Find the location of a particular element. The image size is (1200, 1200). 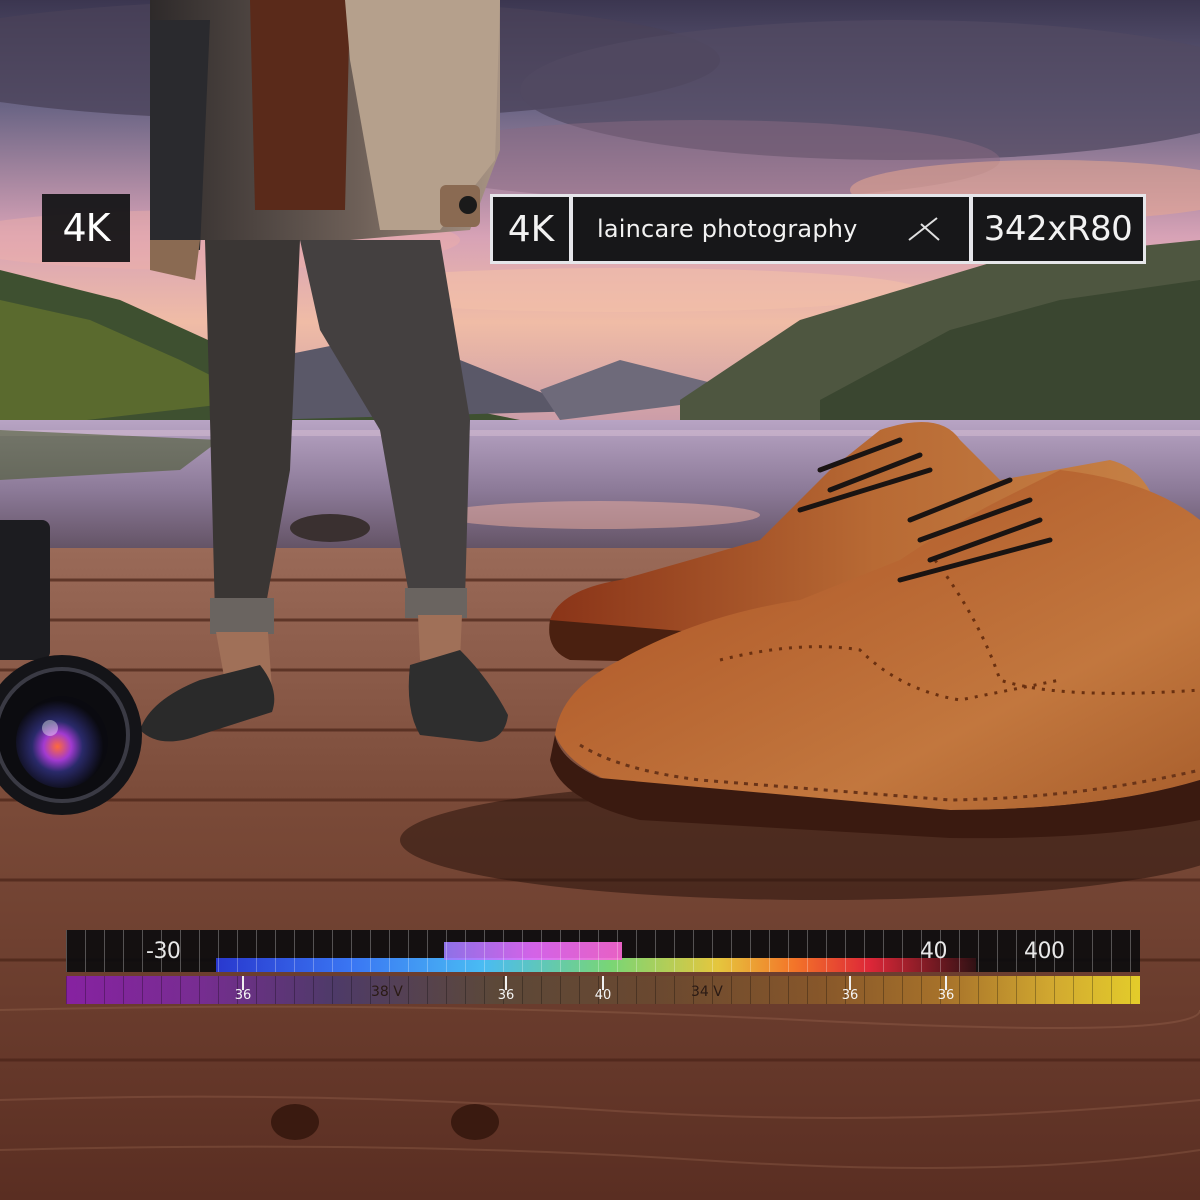

info-quality-badge: 4K is located at coordinates (531, 229).